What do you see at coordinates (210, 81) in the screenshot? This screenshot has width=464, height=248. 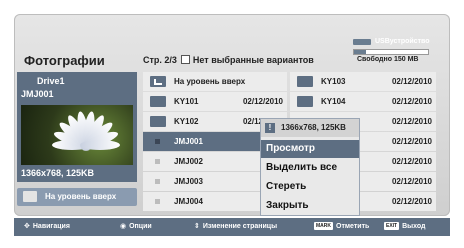 I see `grid-item-name: На уровень вверх` at bounding box center [210, 81].